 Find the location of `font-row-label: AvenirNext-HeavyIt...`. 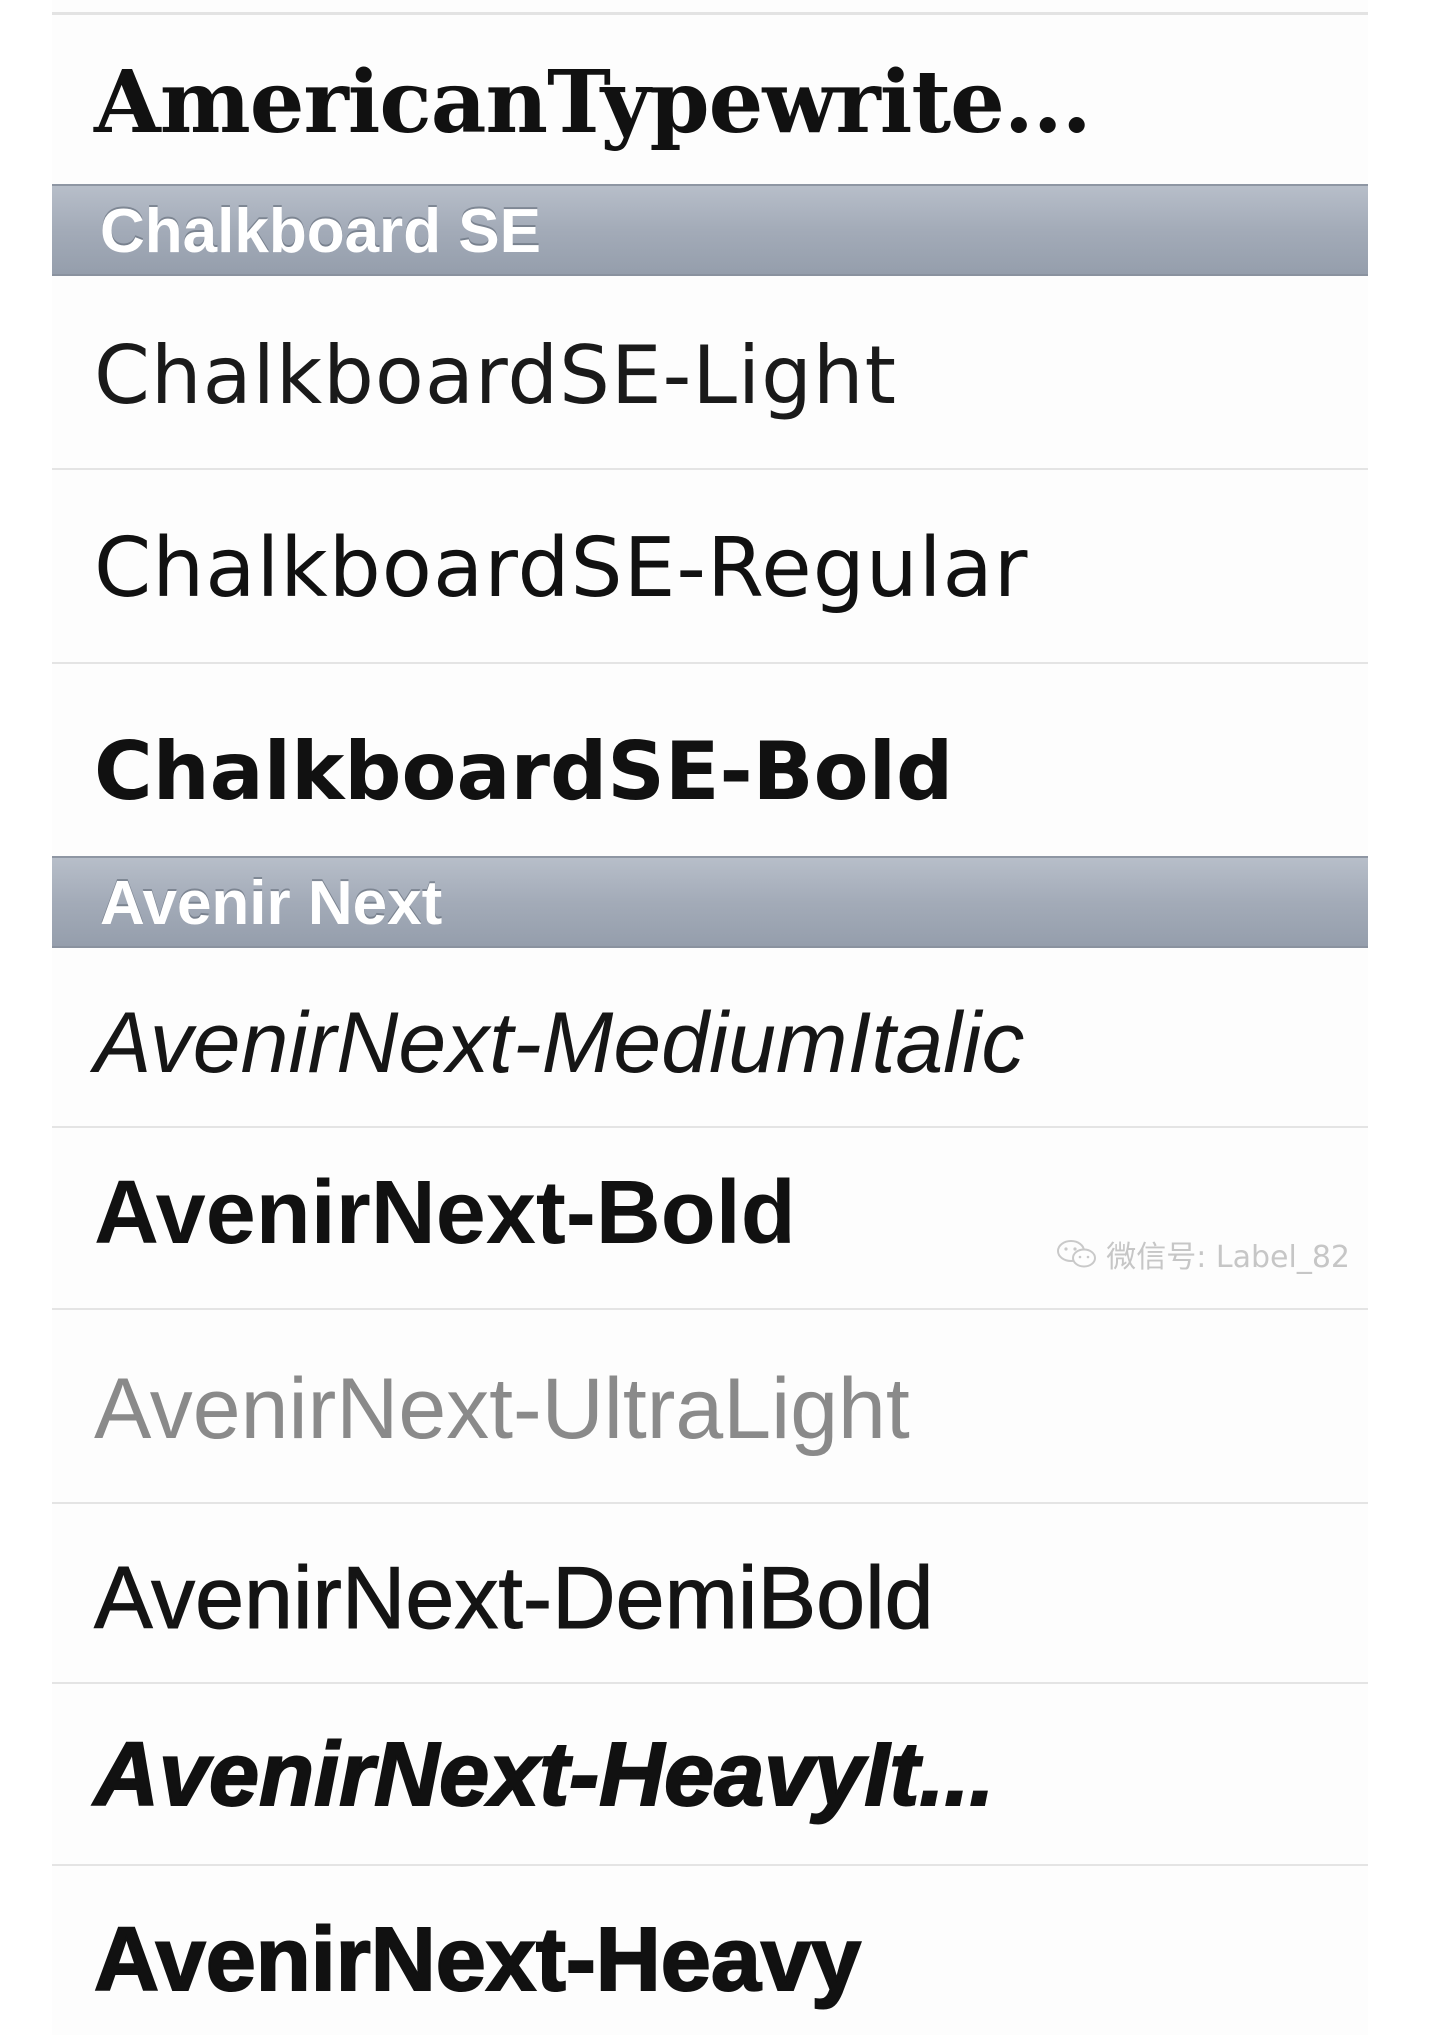

font-row-label: AvenirNext-HeavyIt... is located at coordinates (544, 1775).